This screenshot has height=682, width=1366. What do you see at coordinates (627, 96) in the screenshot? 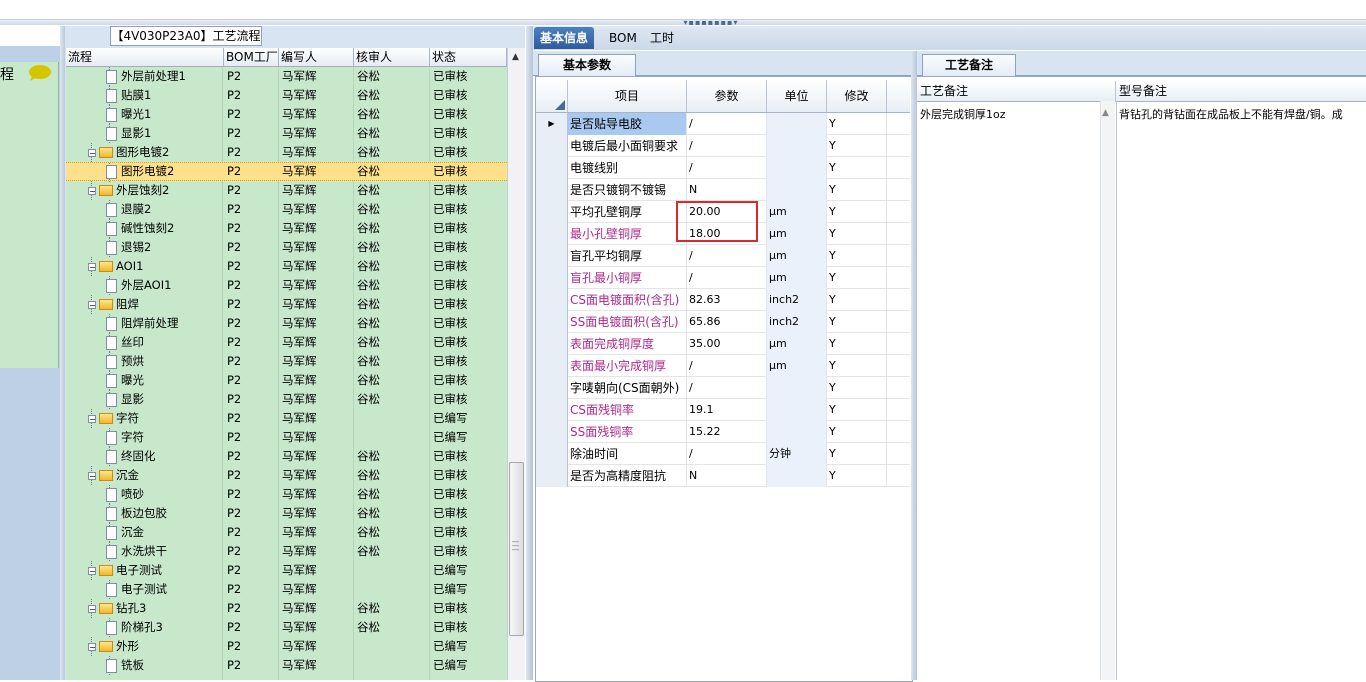
I see `column-header-item: 项目` at bounding box center [627, 96].